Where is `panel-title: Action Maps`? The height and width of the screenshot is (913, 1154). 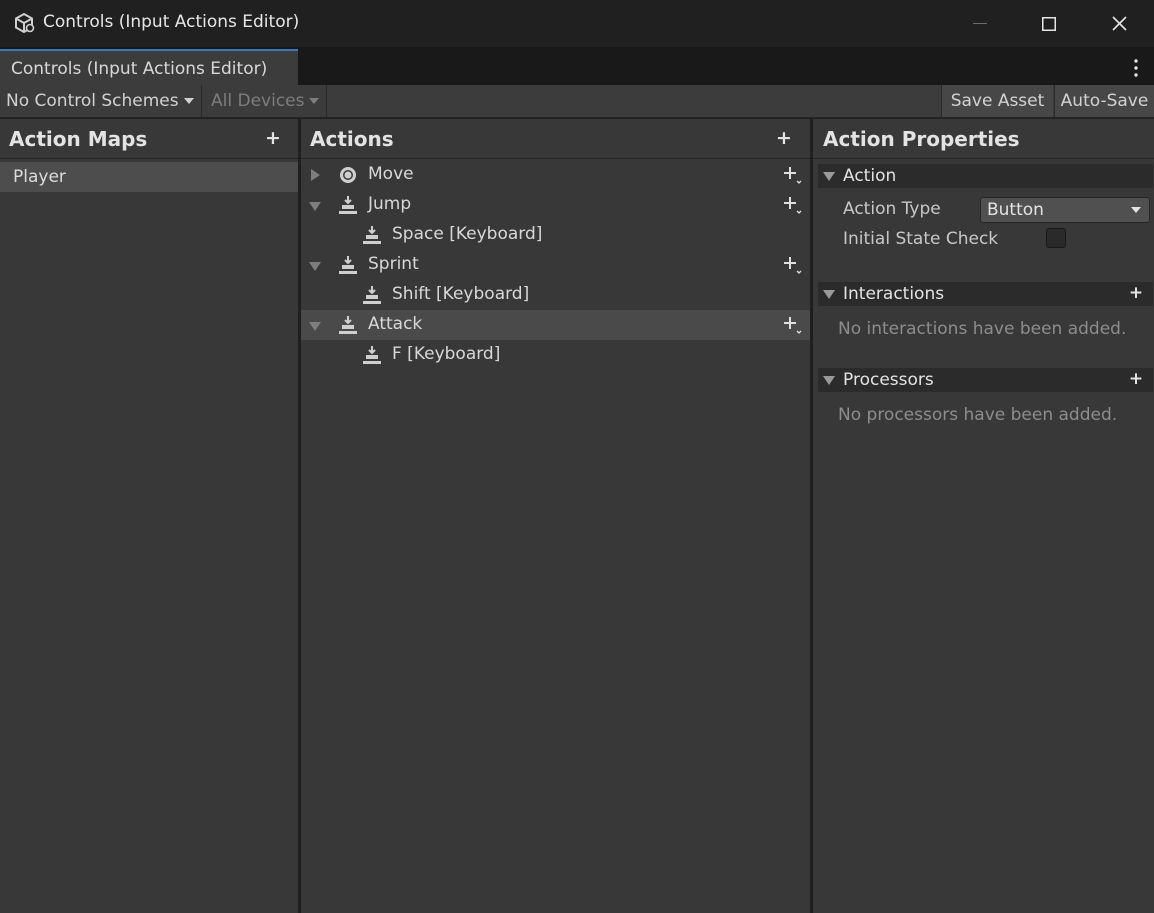
panel-title: Action Maps is located at coordinates (78, 139).